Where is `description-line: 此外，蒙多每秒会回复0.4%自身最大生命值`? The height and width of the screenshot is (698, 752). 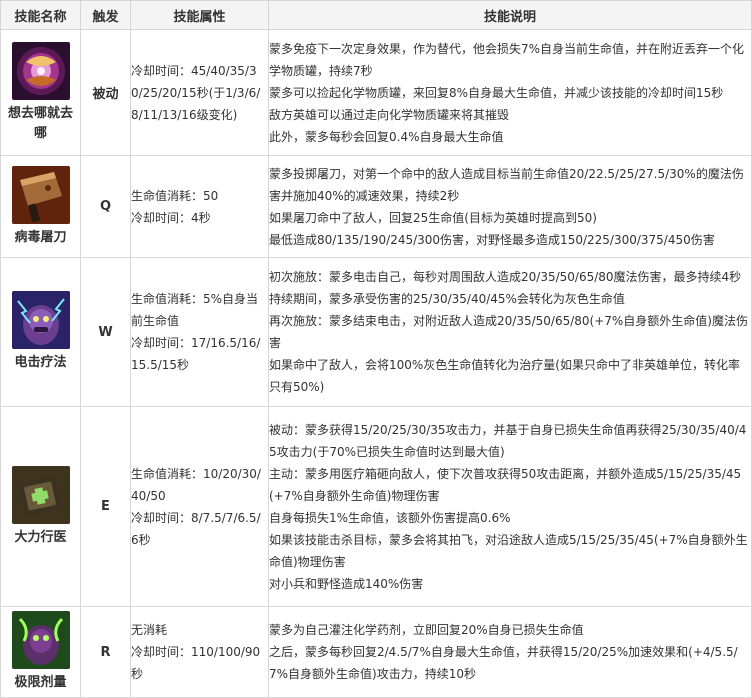
description-line: 此外，蒙多每秒会回复0.4%自身最大生命值 is located at coordinates (386, 136).